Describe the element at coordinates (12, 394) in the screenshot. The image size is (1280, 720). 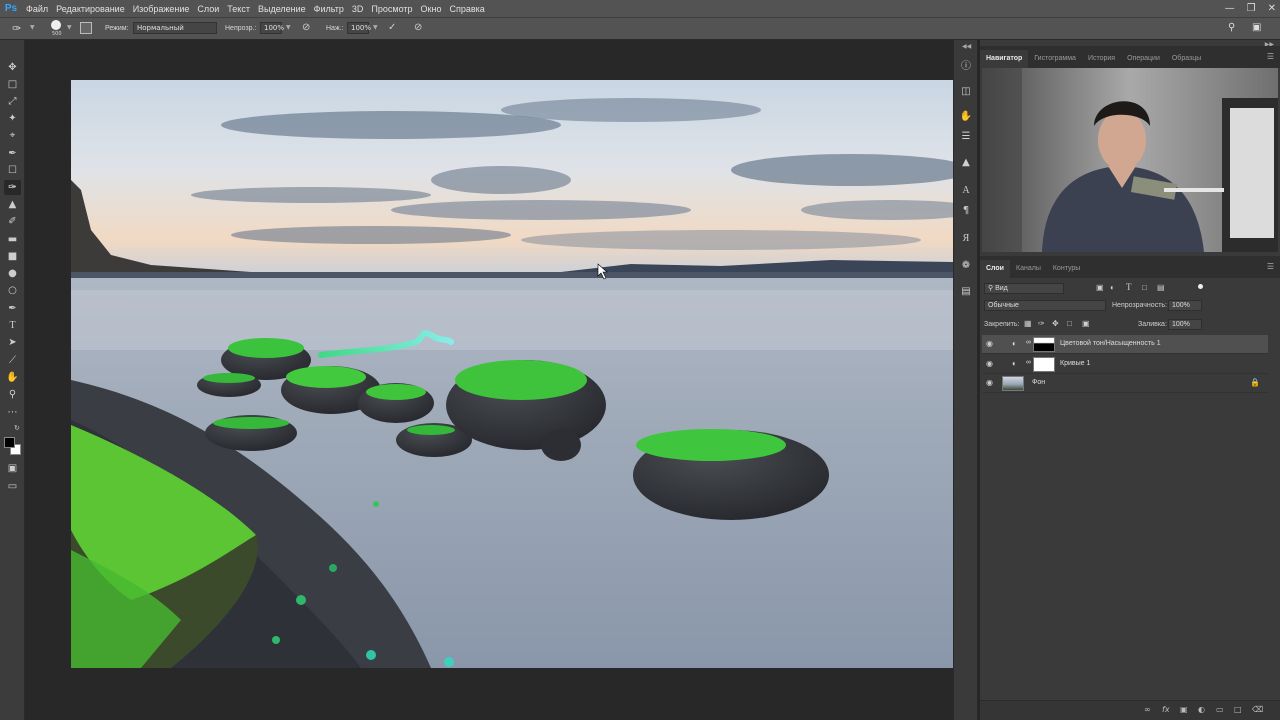
I see `zoom-tool-icon: ⚲` at that location.